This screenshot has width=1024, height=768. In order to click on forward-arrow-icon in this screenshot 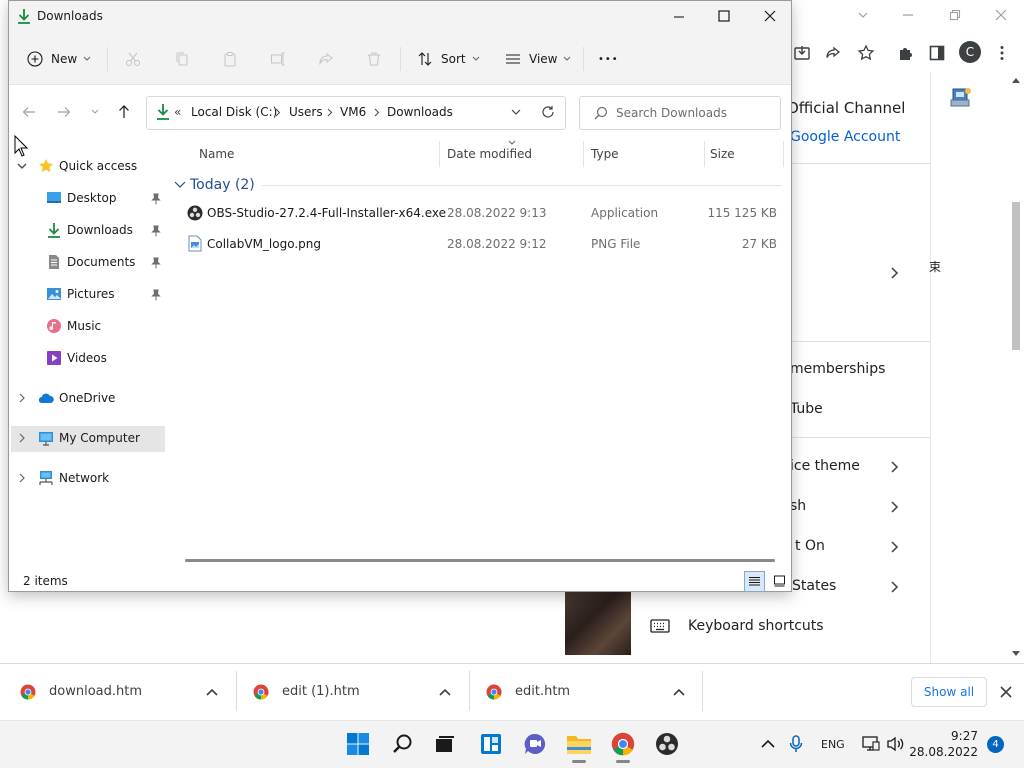, I will do `click(64, 112)`.